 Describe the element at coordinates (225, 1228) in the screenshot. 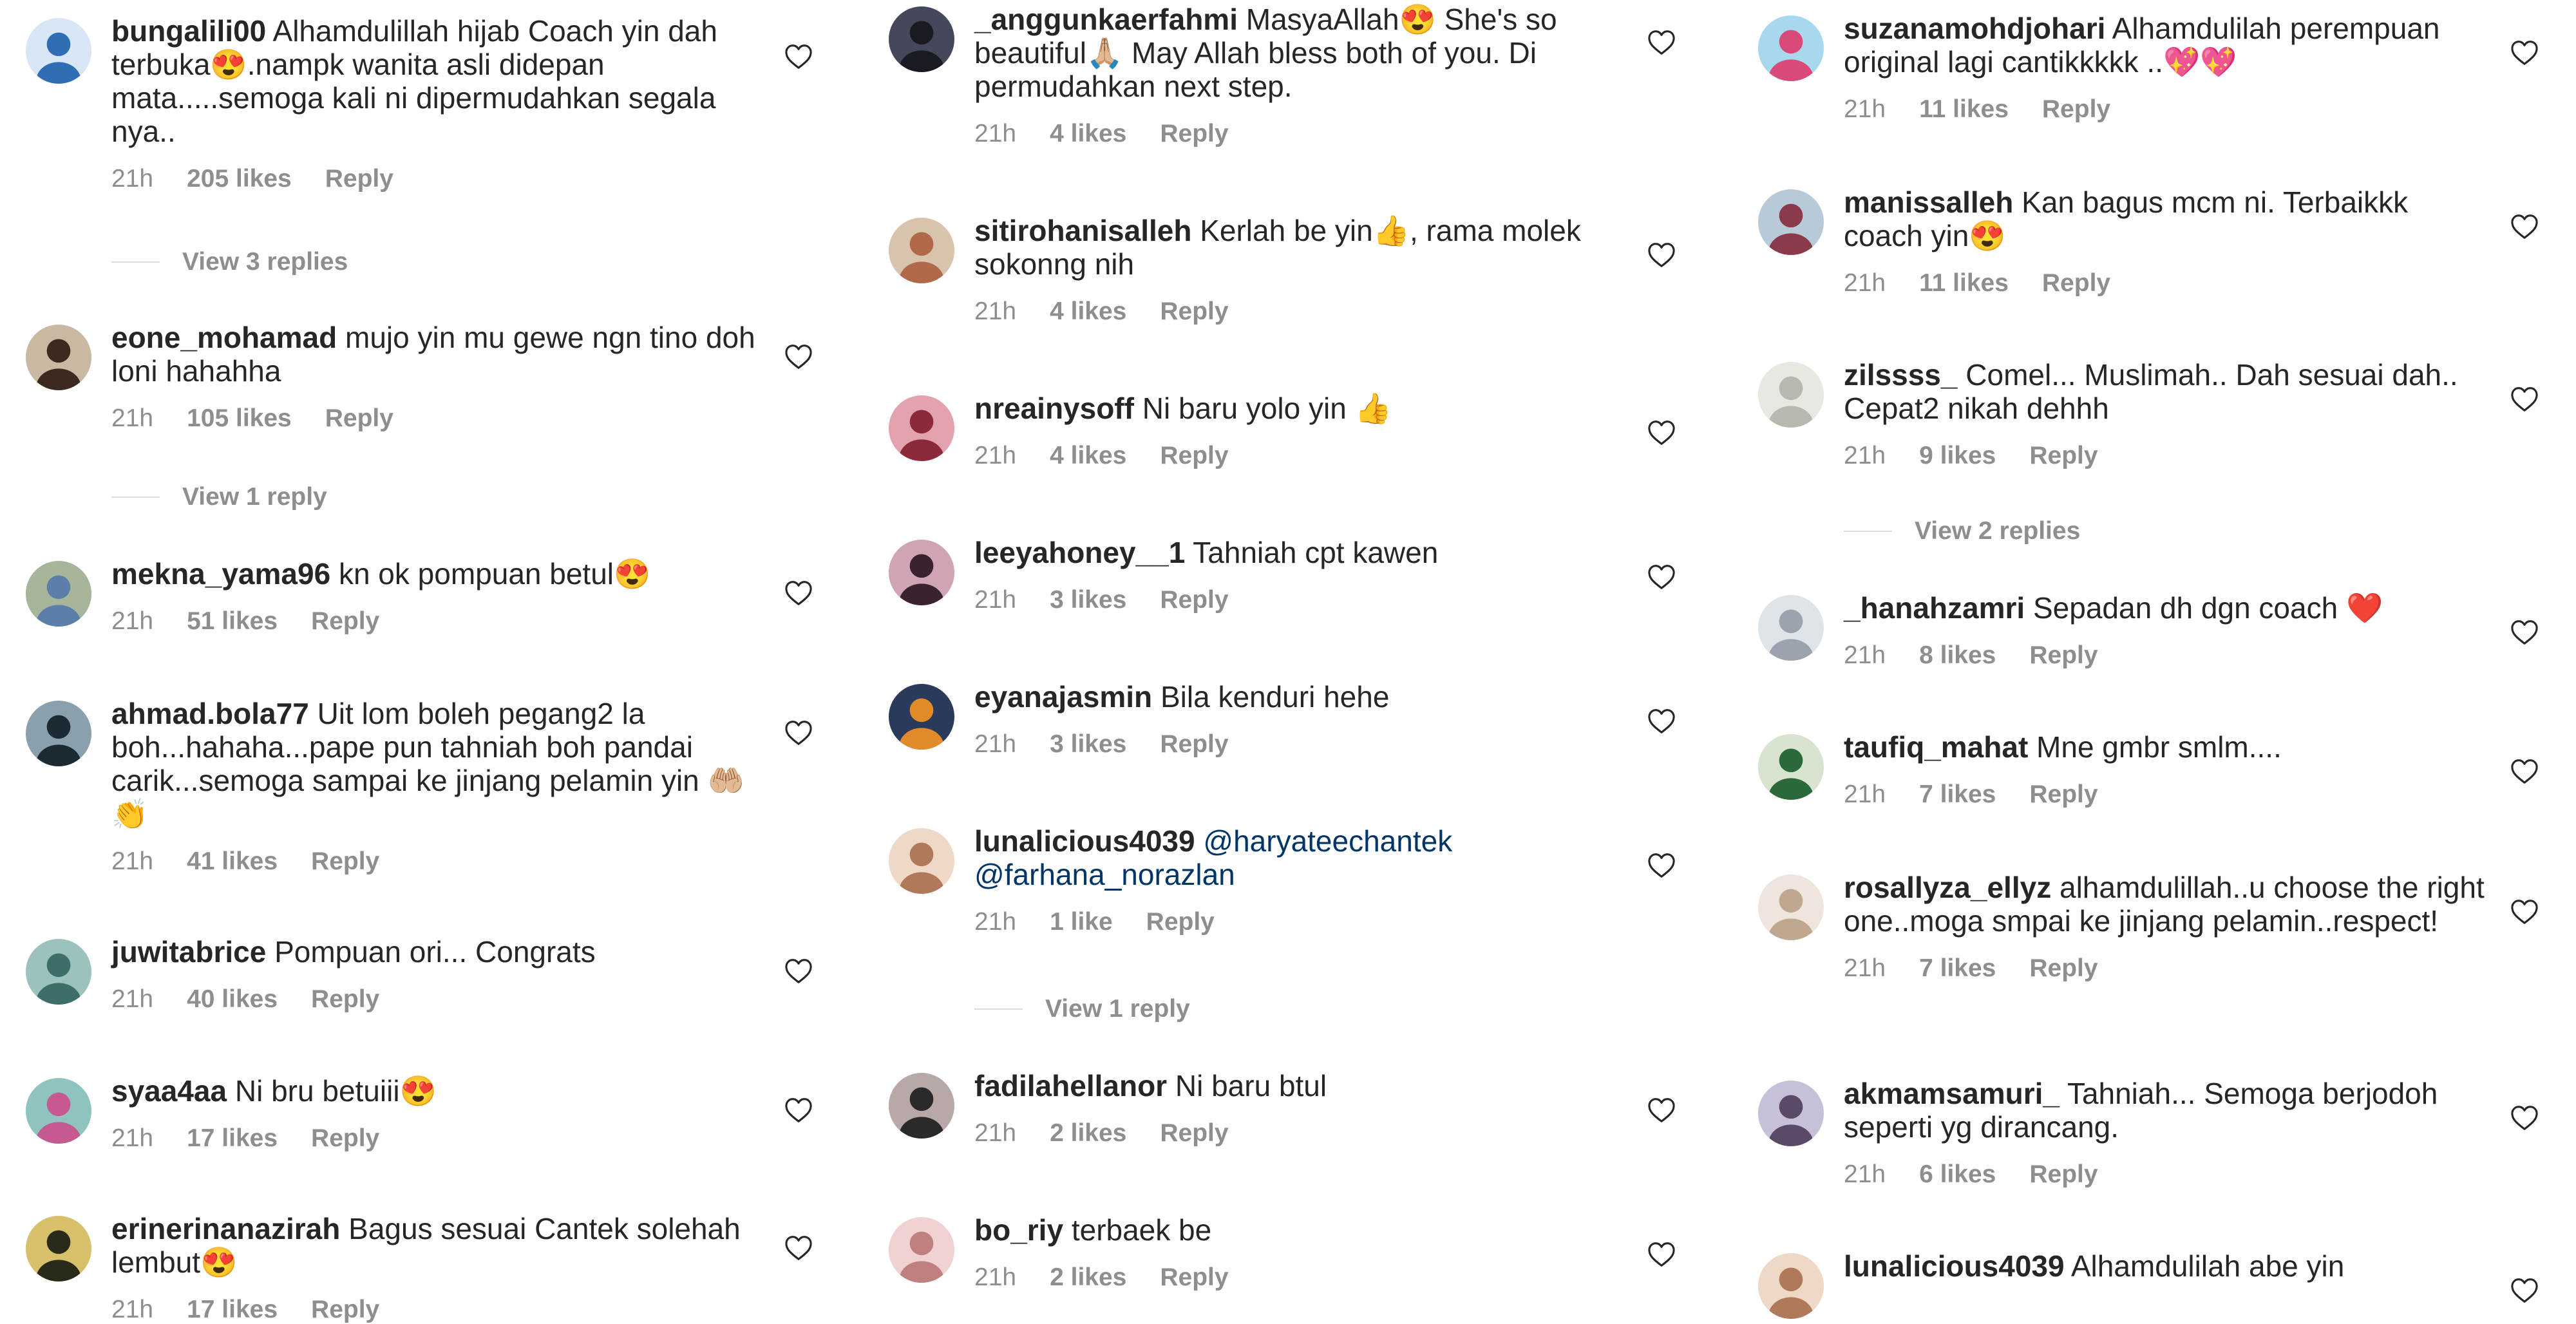

I see `comment-username: erinerinanazirah` at that location.